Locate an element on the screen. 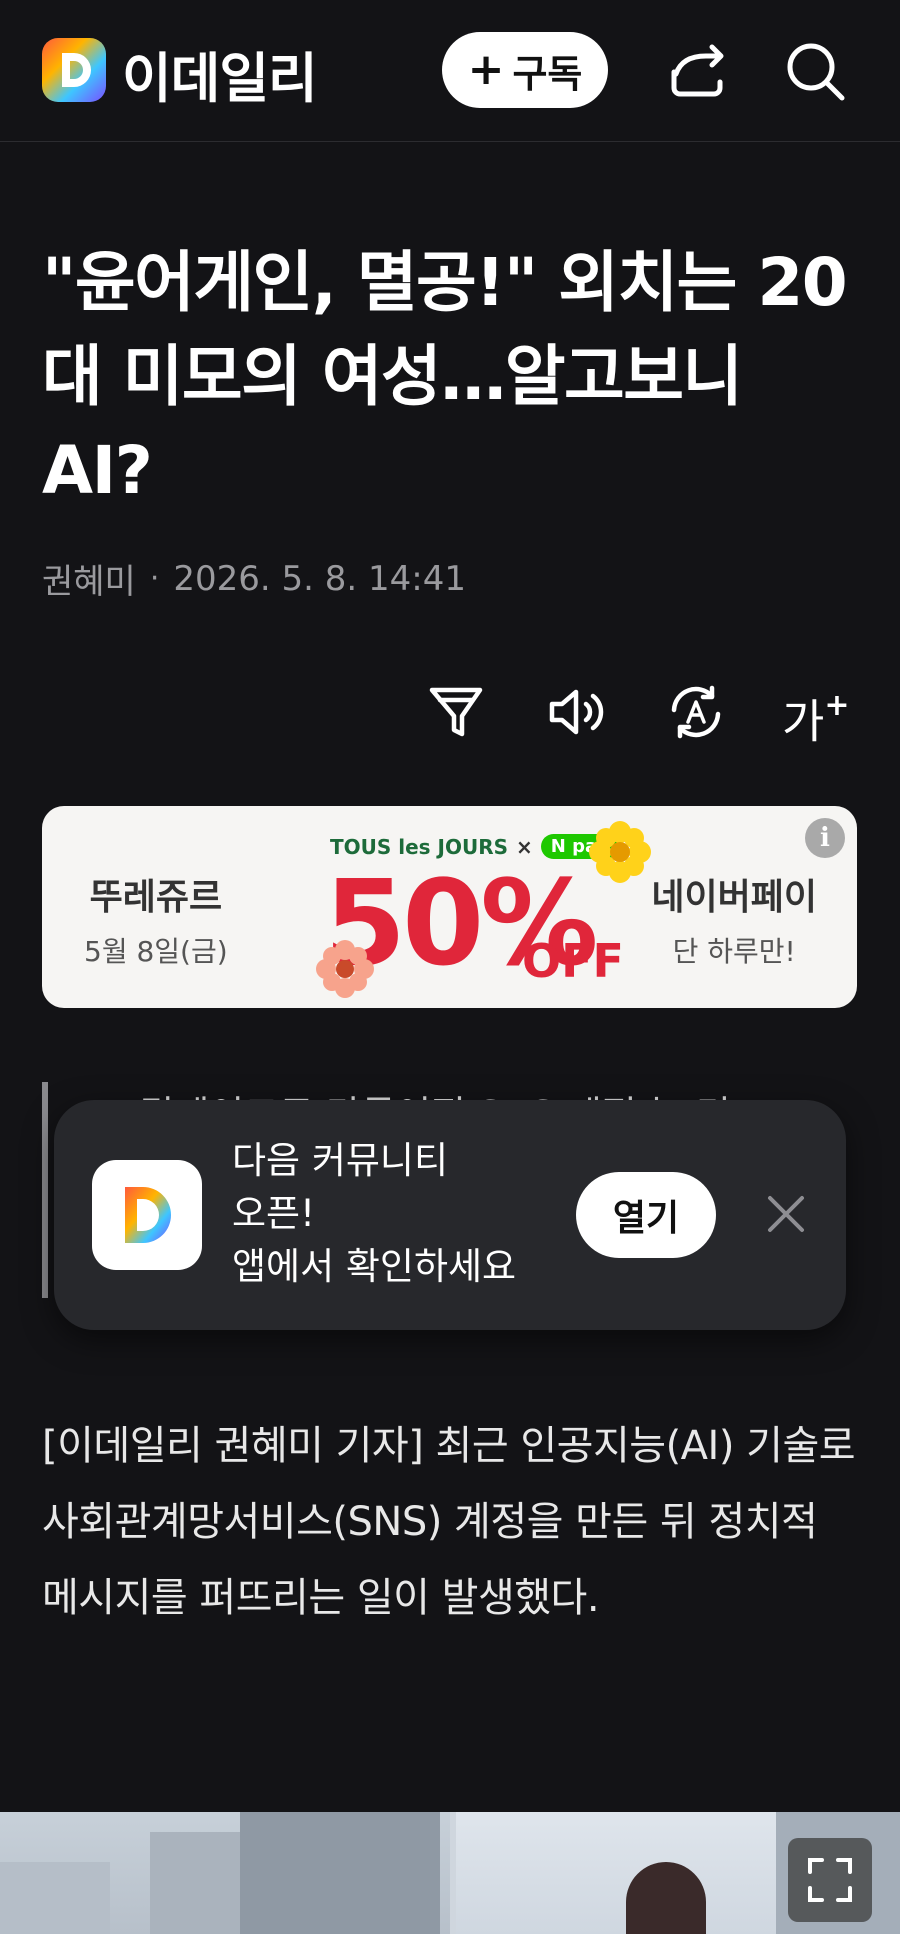 Image resolution: width=900 pixels, height=1934 pixels. flower-pink-icon is located at coordinates (345, 969).